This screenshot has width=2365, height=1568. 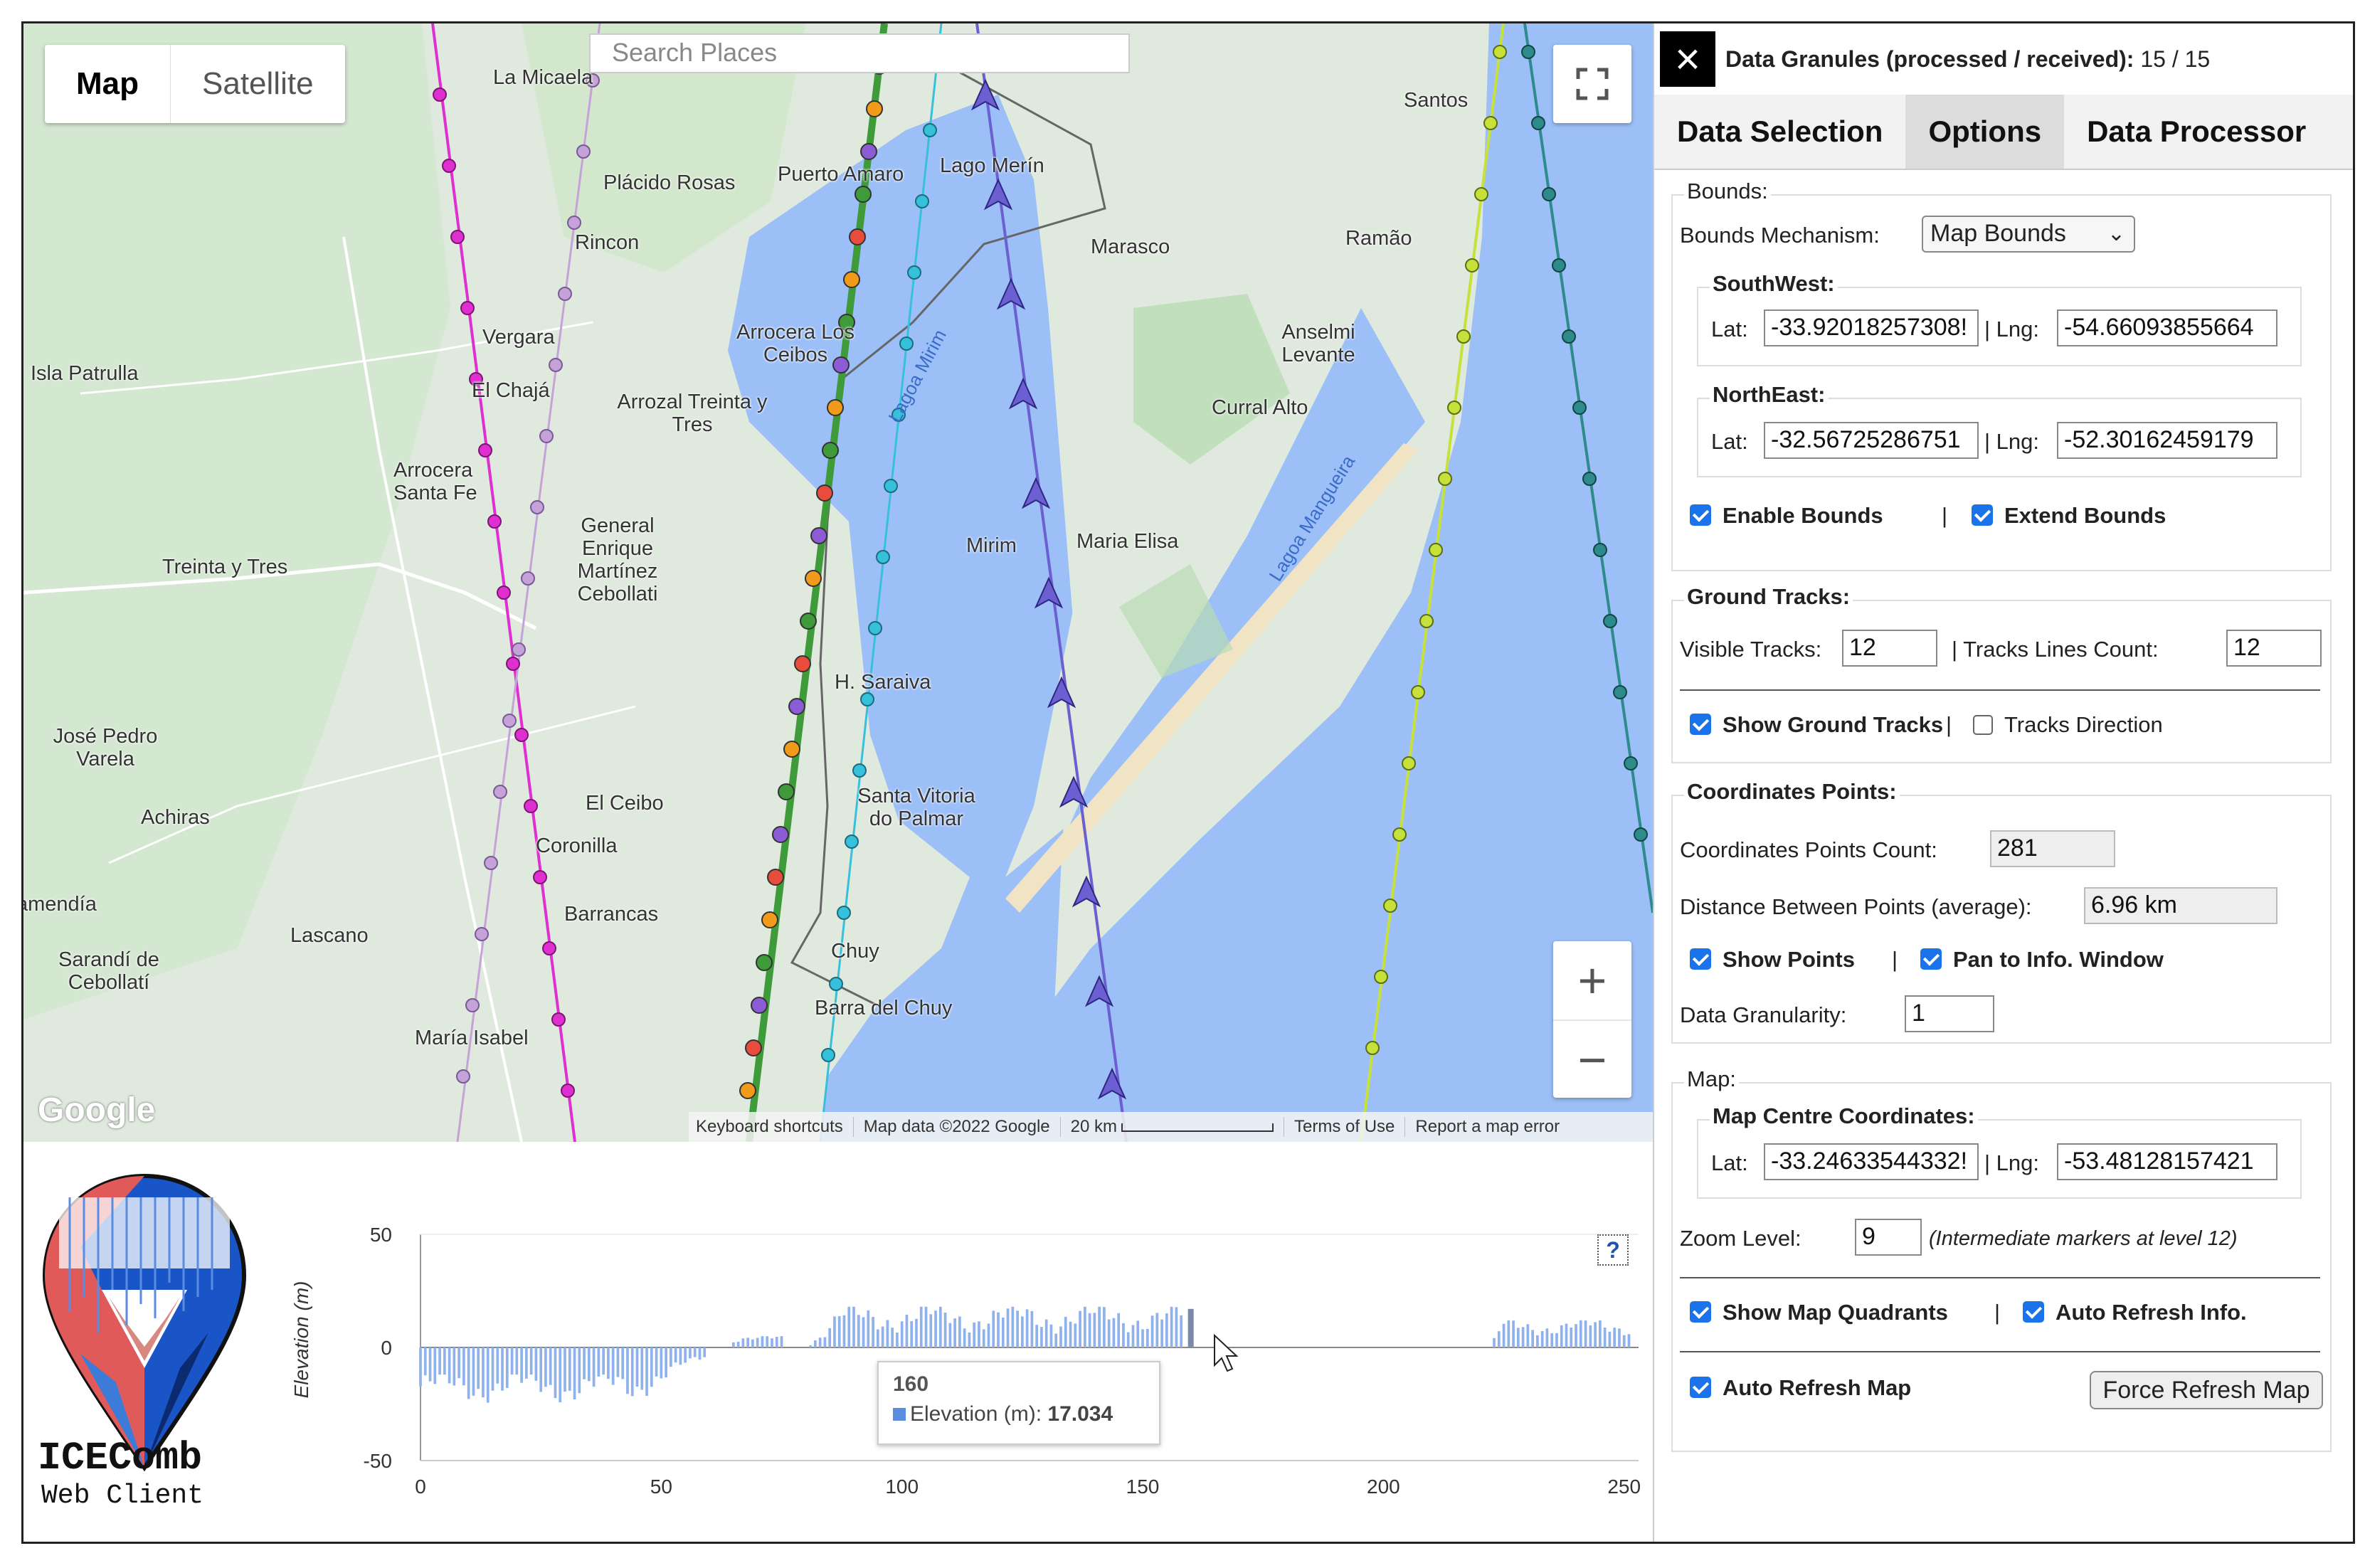 What do you see at coordinates (911, 1384) in the screenshot?
I see `tooltip-x: 160` at bounding box center [911, 1384].